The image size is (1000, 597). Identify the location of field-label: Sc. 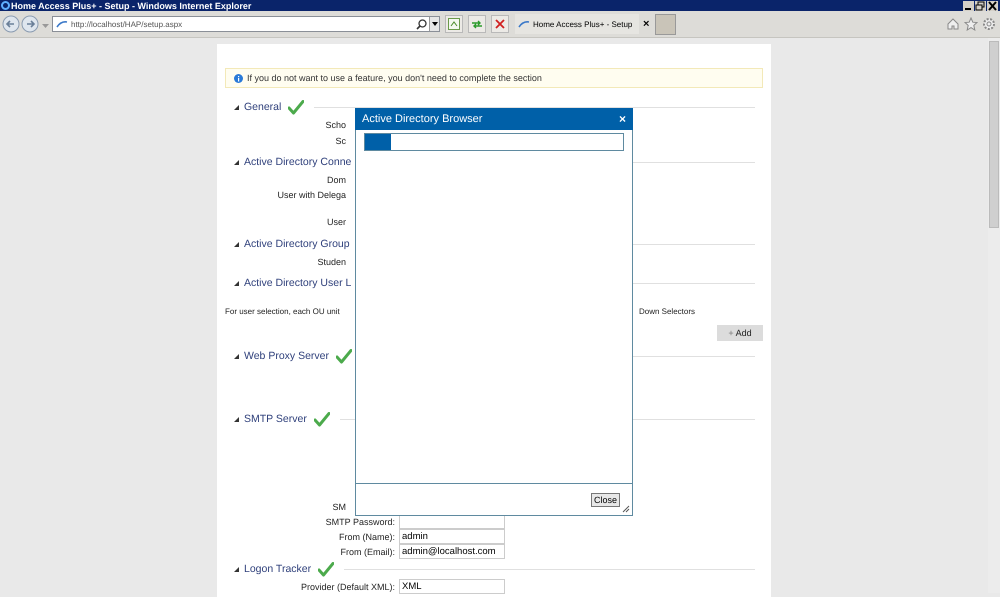
(340, 141).